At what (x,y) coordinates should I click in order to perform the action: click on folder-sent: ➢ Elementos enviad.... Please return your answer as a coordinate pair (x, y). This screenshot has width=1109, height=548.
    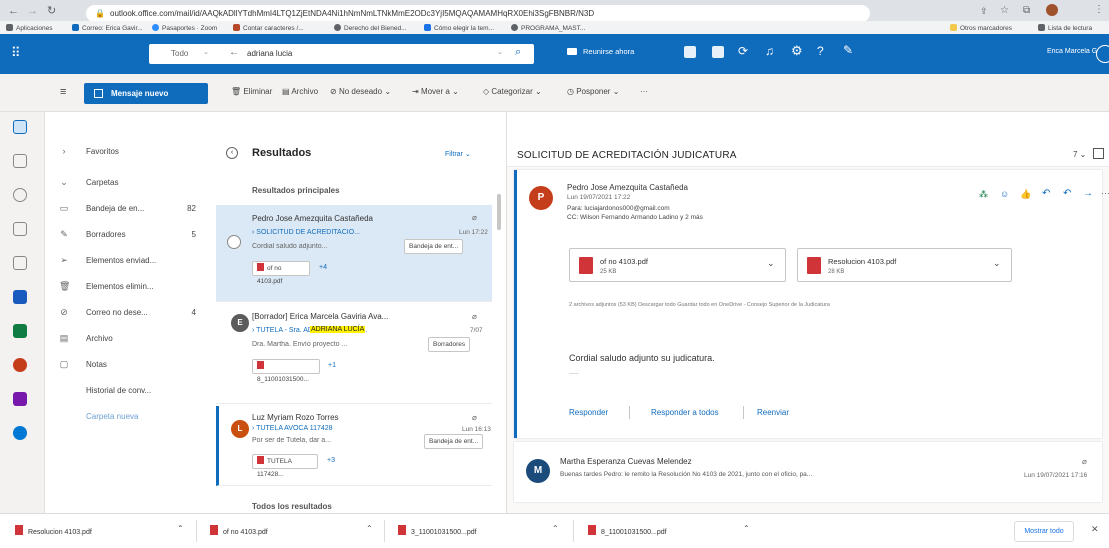
    Looking at the image, I should click on (129, 261).